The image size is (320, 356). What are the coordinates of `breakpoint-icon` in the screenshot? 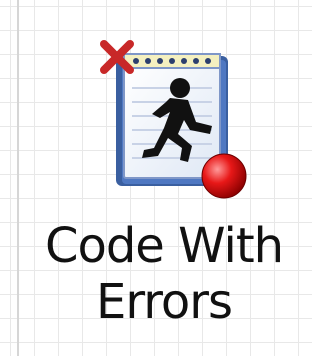 It's located at (224, 176).